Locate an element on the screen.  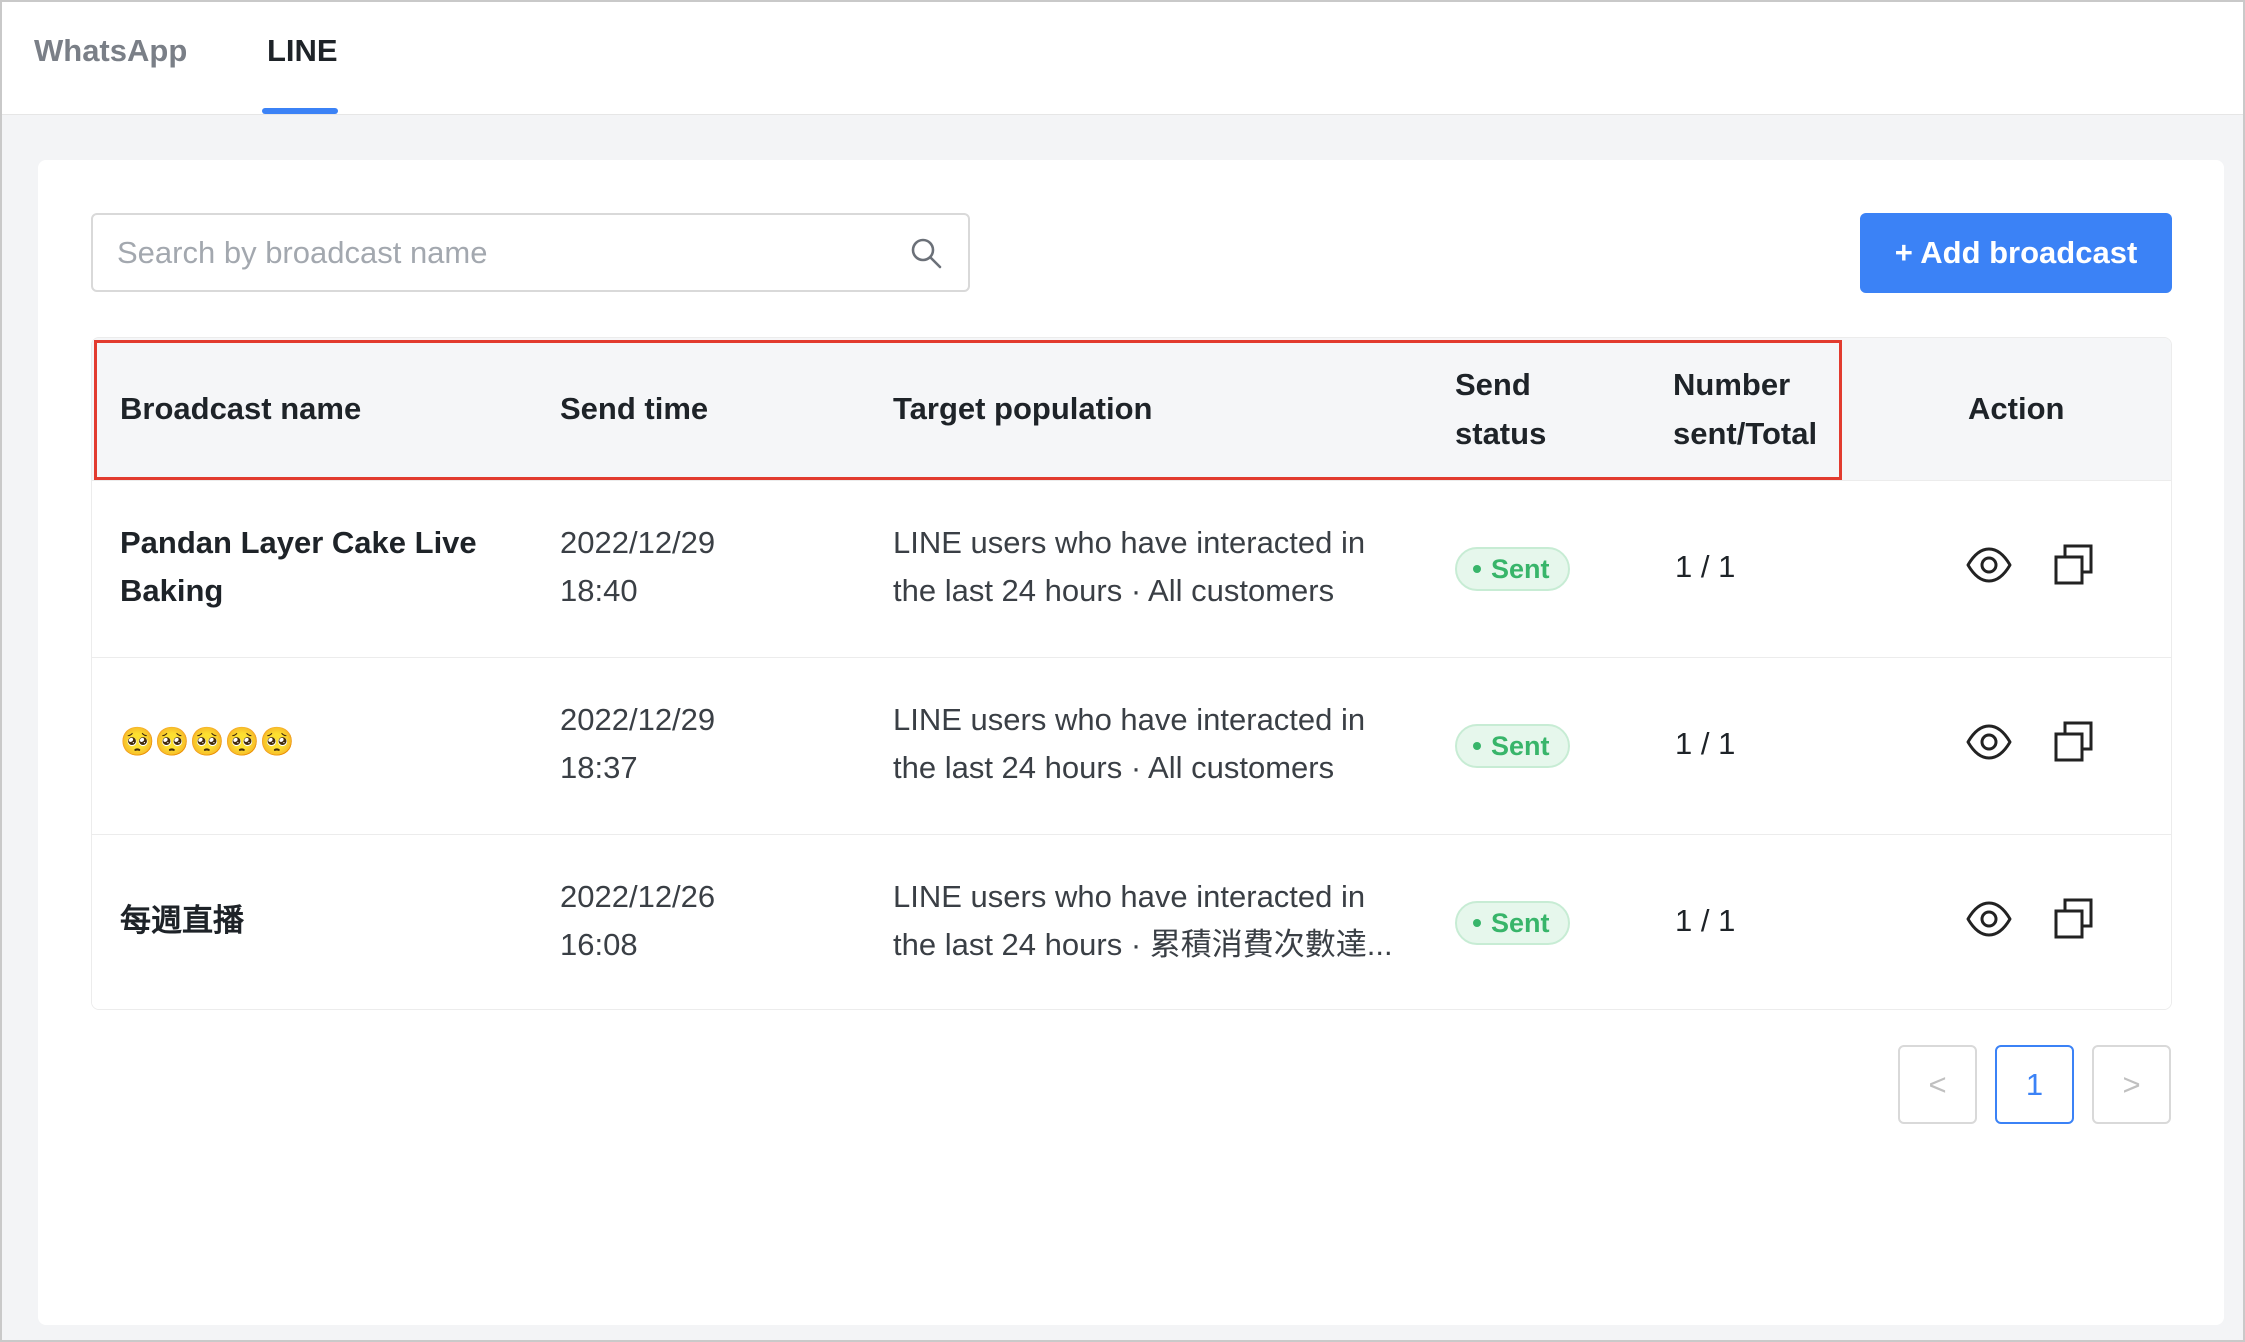
broadcast-name-line1: 🥺🥺🥺🥺🥺 is located at coordinates (207, 741).